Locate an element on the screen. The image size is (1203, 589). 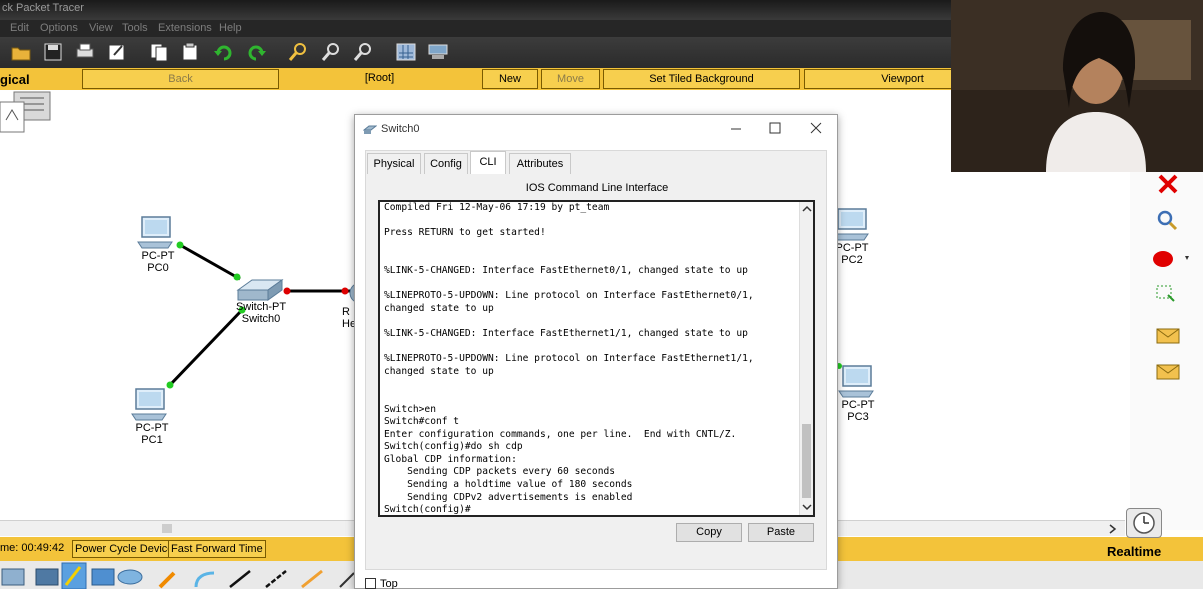
menu-tools: Tools is located at coordinates (135, 28).